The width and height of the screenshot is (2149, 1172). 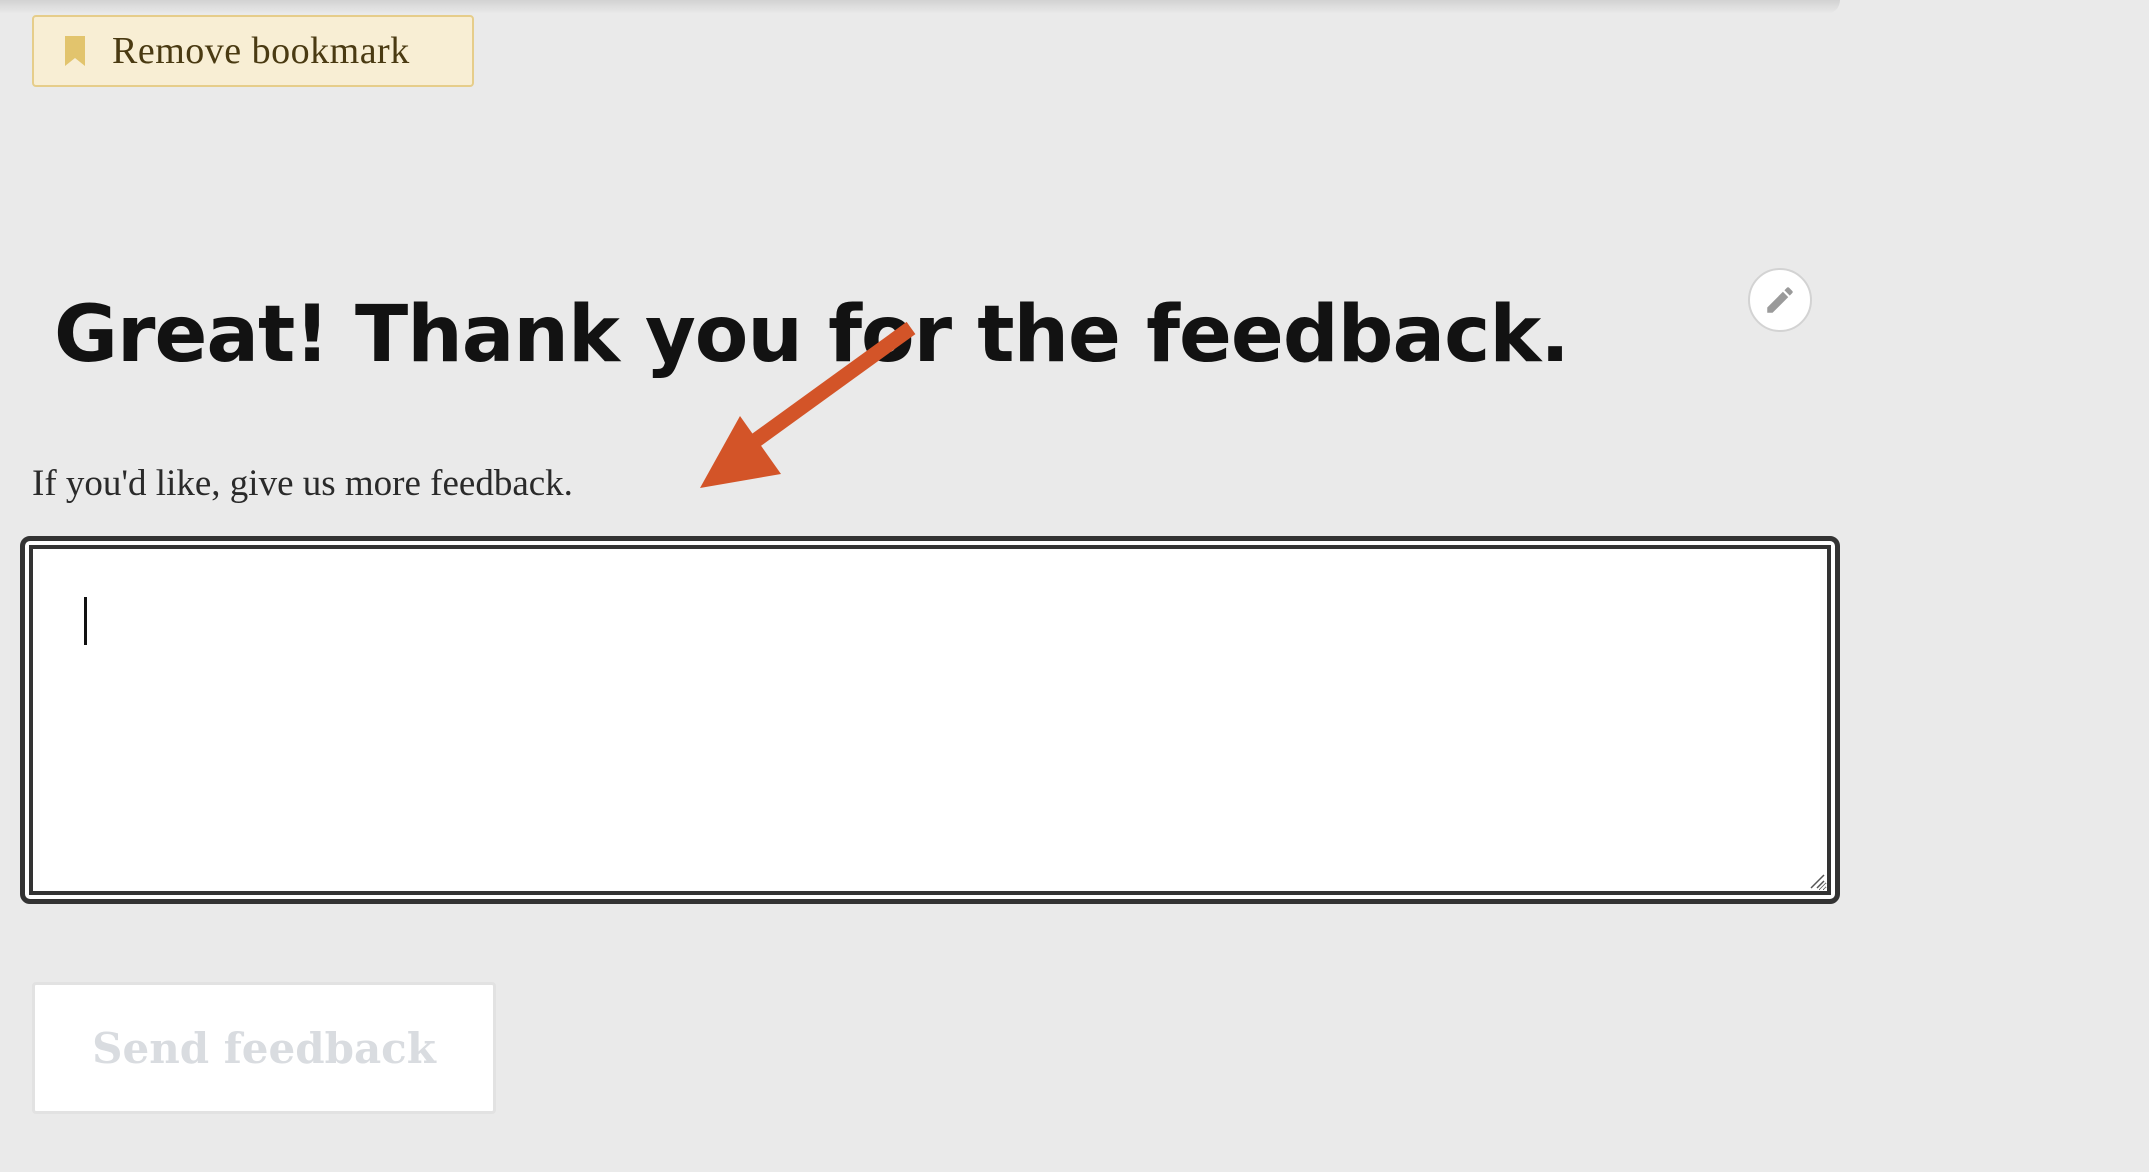 What do you see at coordinates (302, 483) in the screenshot?
I see `feedback-prompt: If you'd like, give us more feedback.` at bounding box center [302, 483].